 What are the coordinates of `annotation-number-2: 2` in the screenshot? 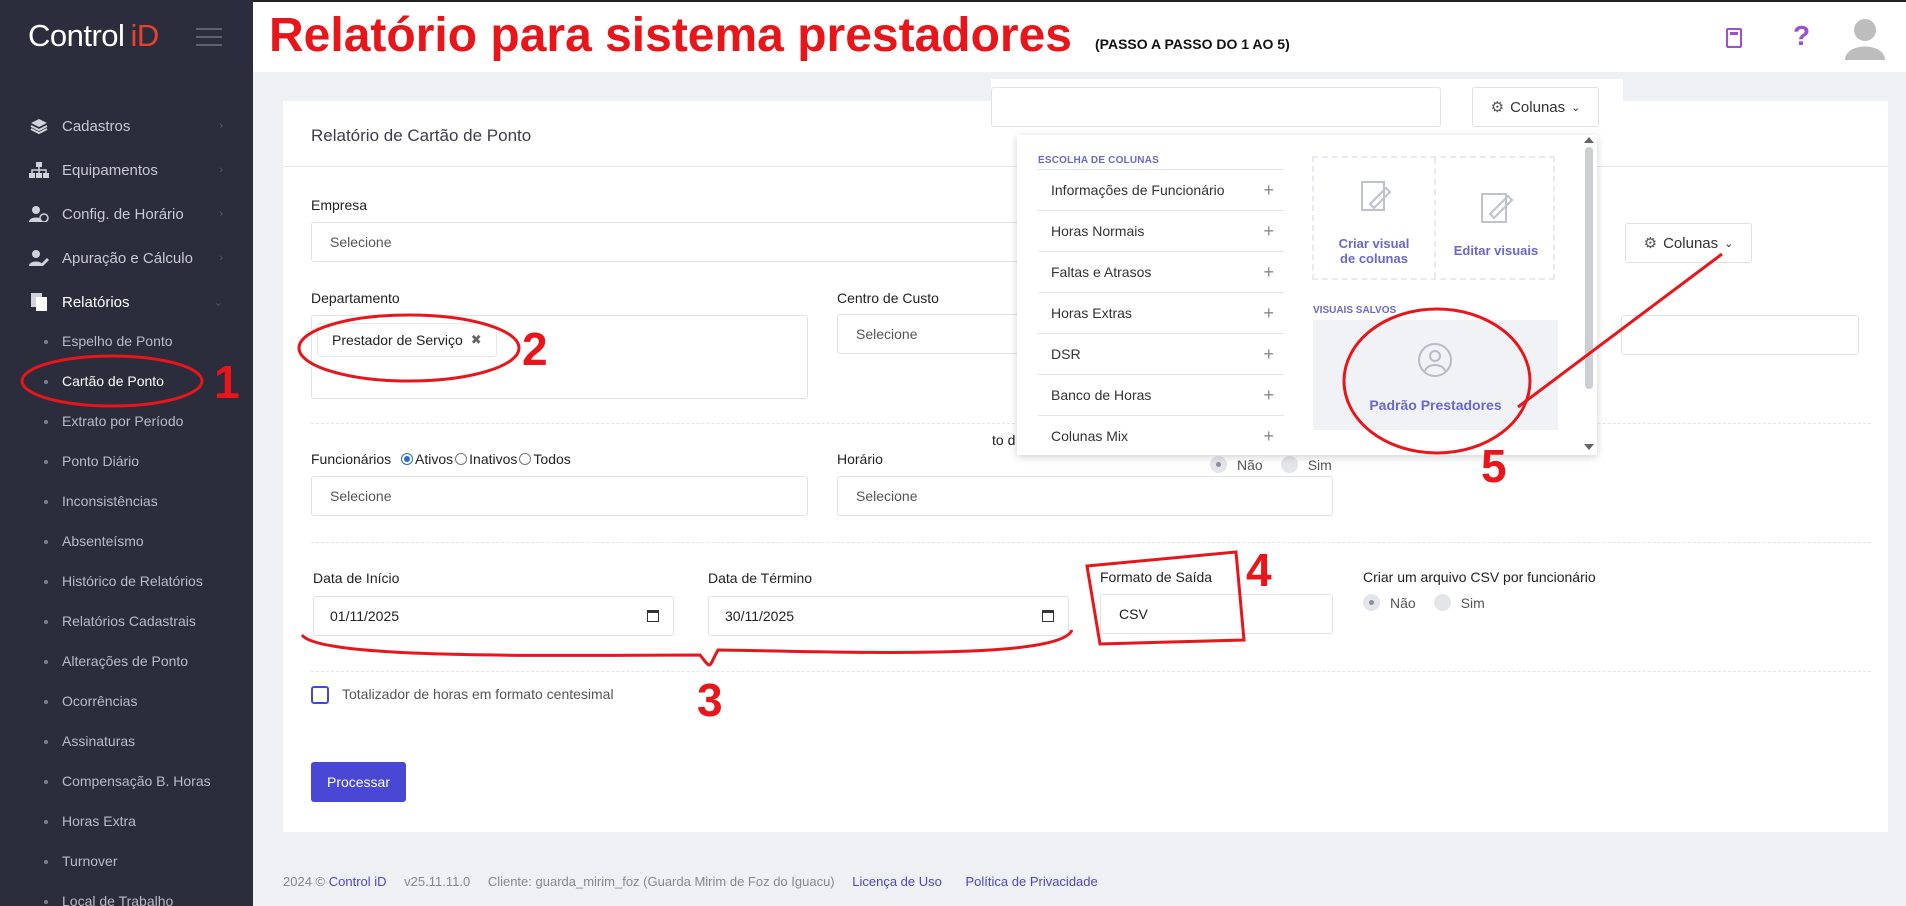 It's located at (535, 349).